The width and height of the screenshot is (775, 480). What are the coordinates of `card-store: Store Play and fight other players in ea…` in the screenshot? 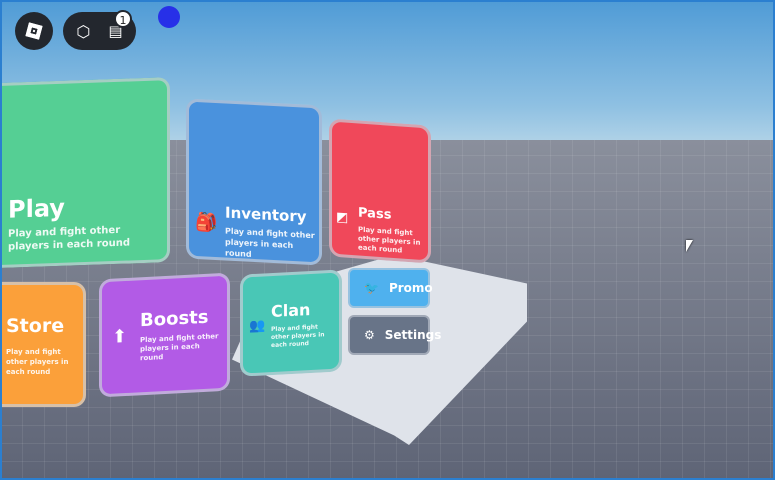 It's located at (44, 344).